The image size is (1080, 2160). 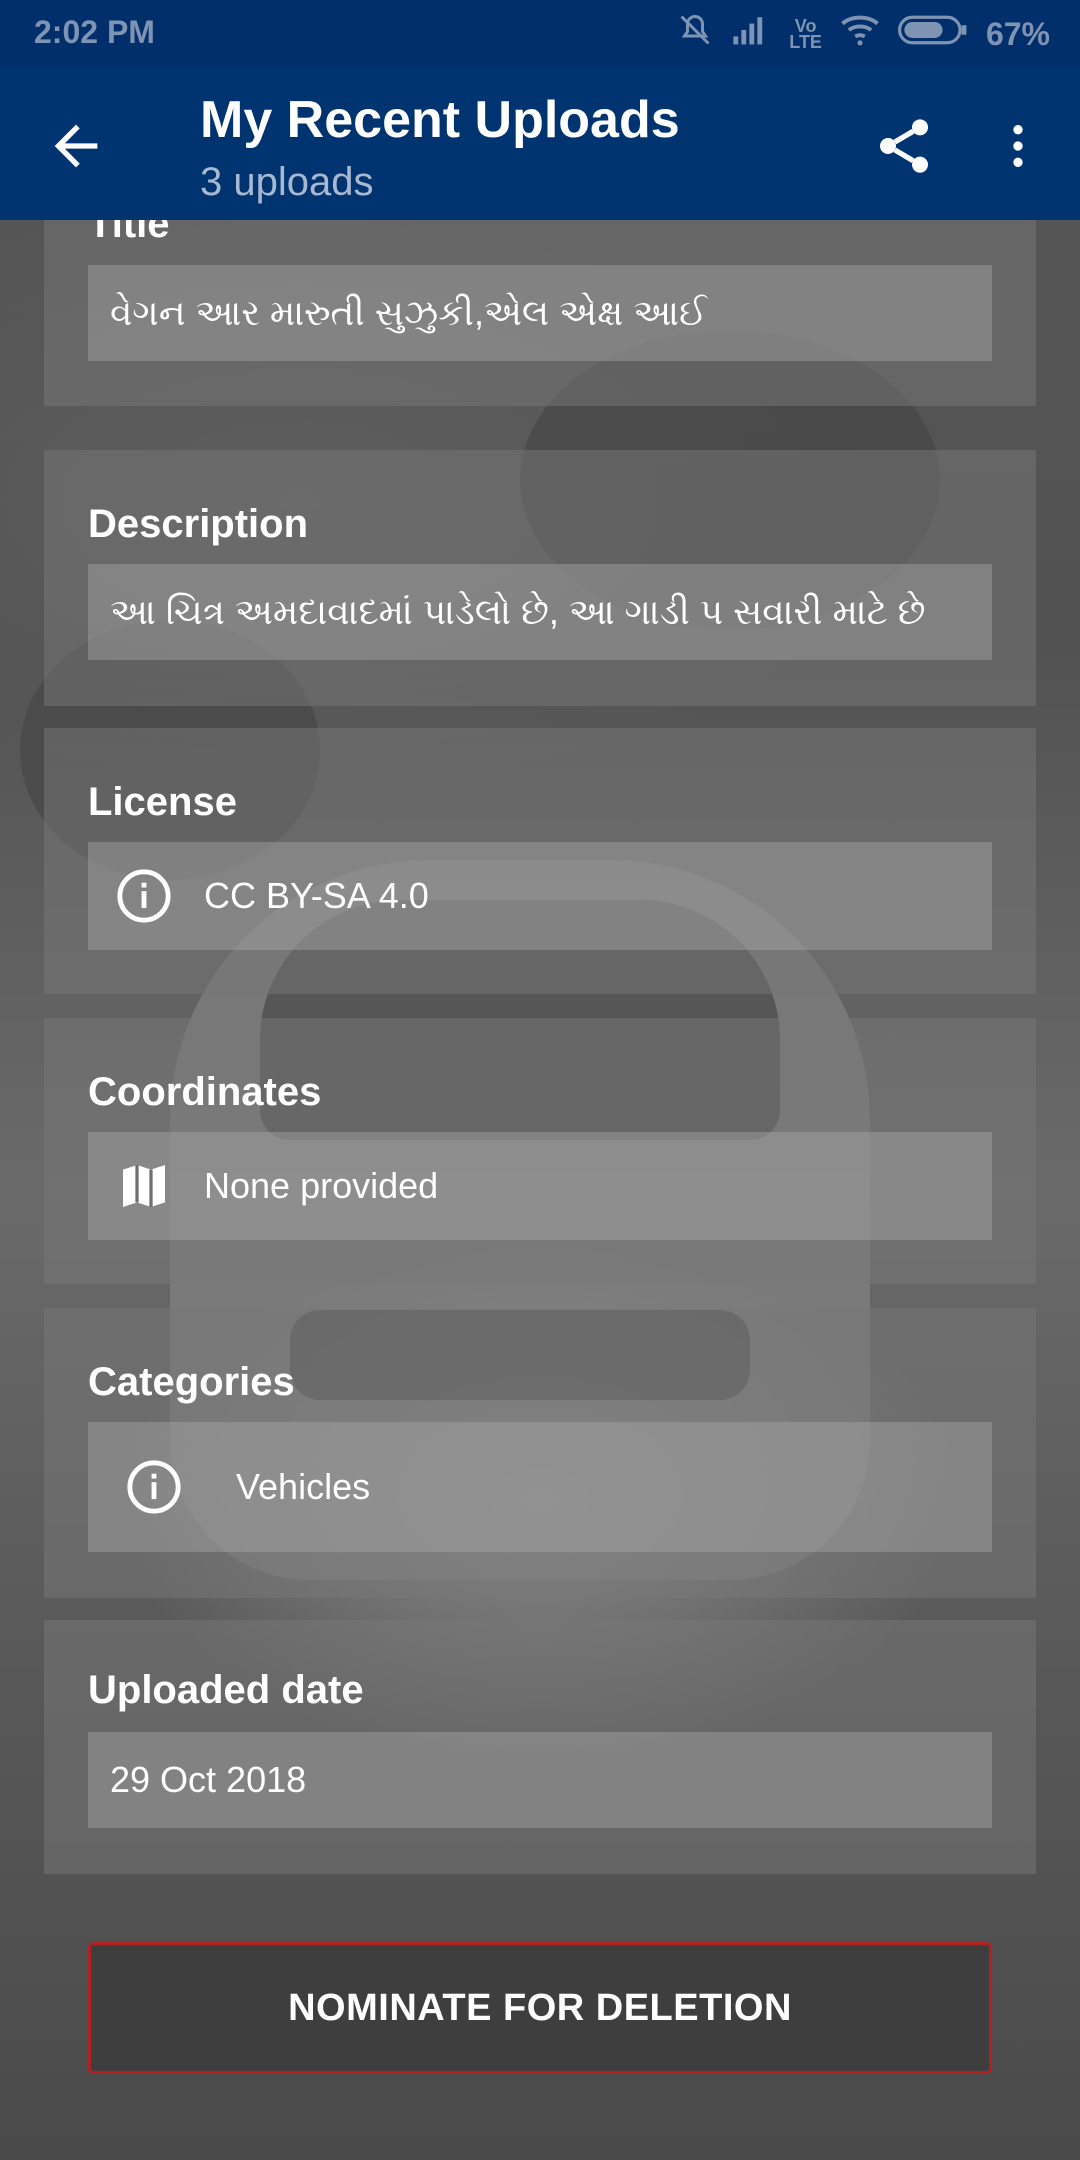 What do you see at coordinates (198, 524) in the screenshot?
I see `description-label: Description` at bounding box center [198, 524].